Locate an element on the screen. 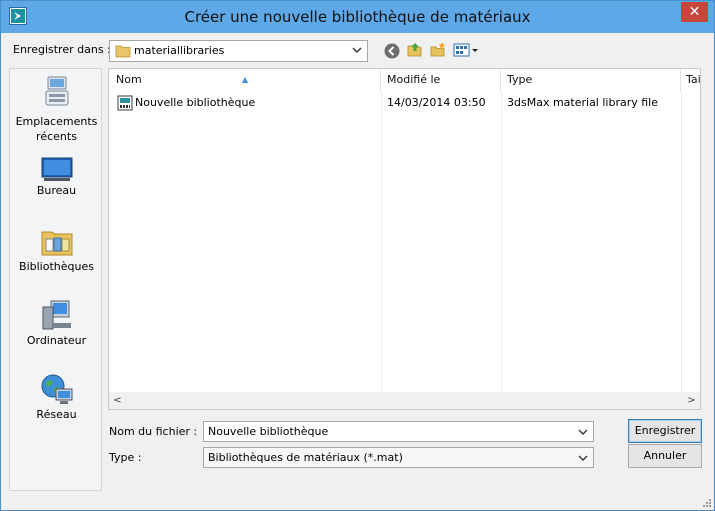 This screenshot has height=511, width=715. close-icon: ✕ is located at coordinates (694, 12).